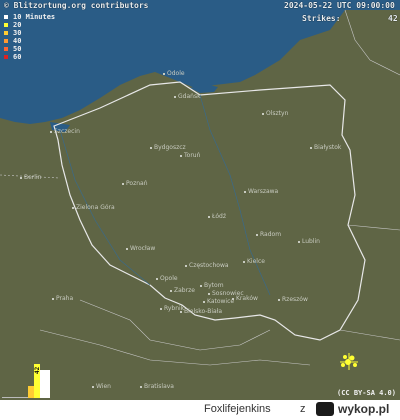  What do you see at coordinates (201, 311) in the screenshot?
I see `city-label: Bielsko-Biała` at bounding box center [201, 311].